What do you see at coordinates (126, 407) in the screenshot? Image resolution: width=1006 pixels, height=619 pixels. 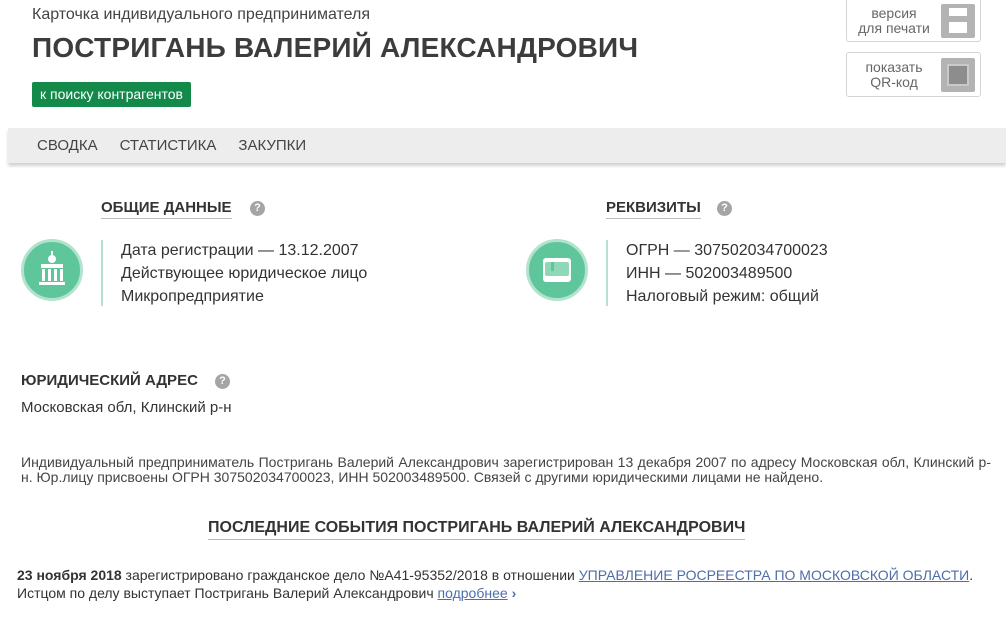 I see `legal-address-value: Московская обл, Клинский р-н` at bounding box center [126, 407].